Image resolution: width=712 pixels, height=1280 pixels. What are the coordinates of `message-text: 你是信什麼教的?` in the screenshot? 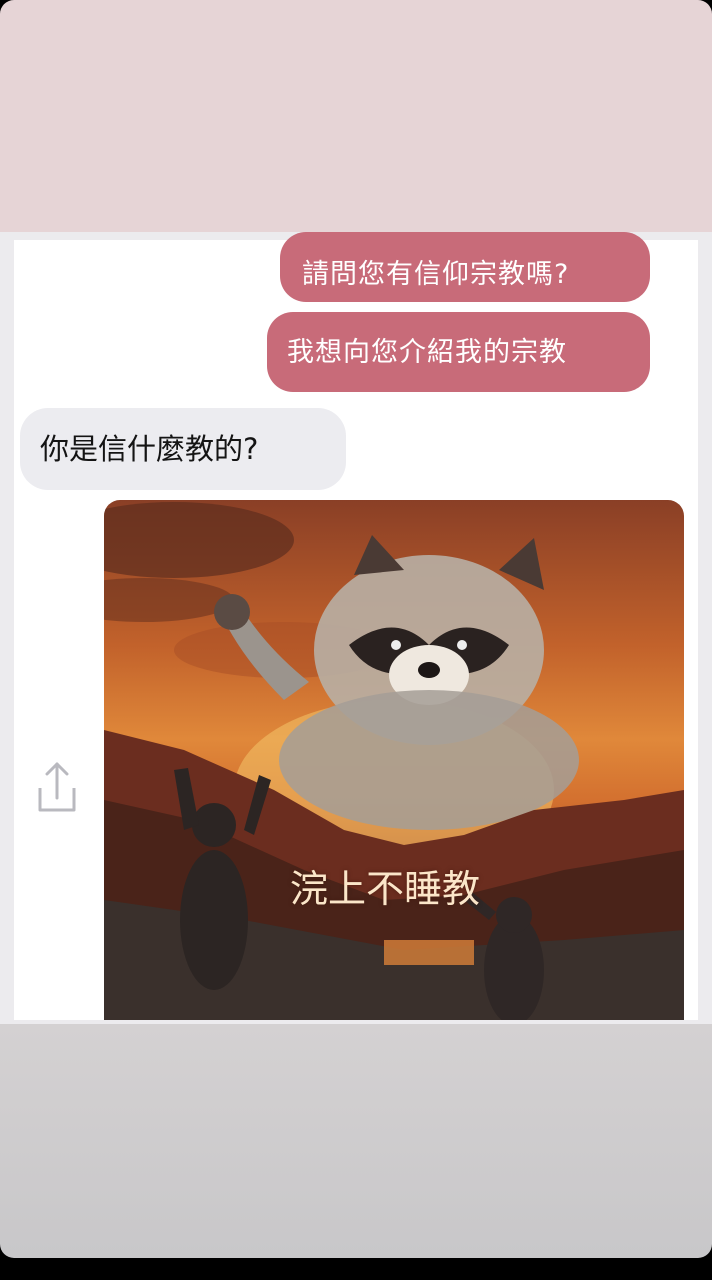 It's located at (149, 448).